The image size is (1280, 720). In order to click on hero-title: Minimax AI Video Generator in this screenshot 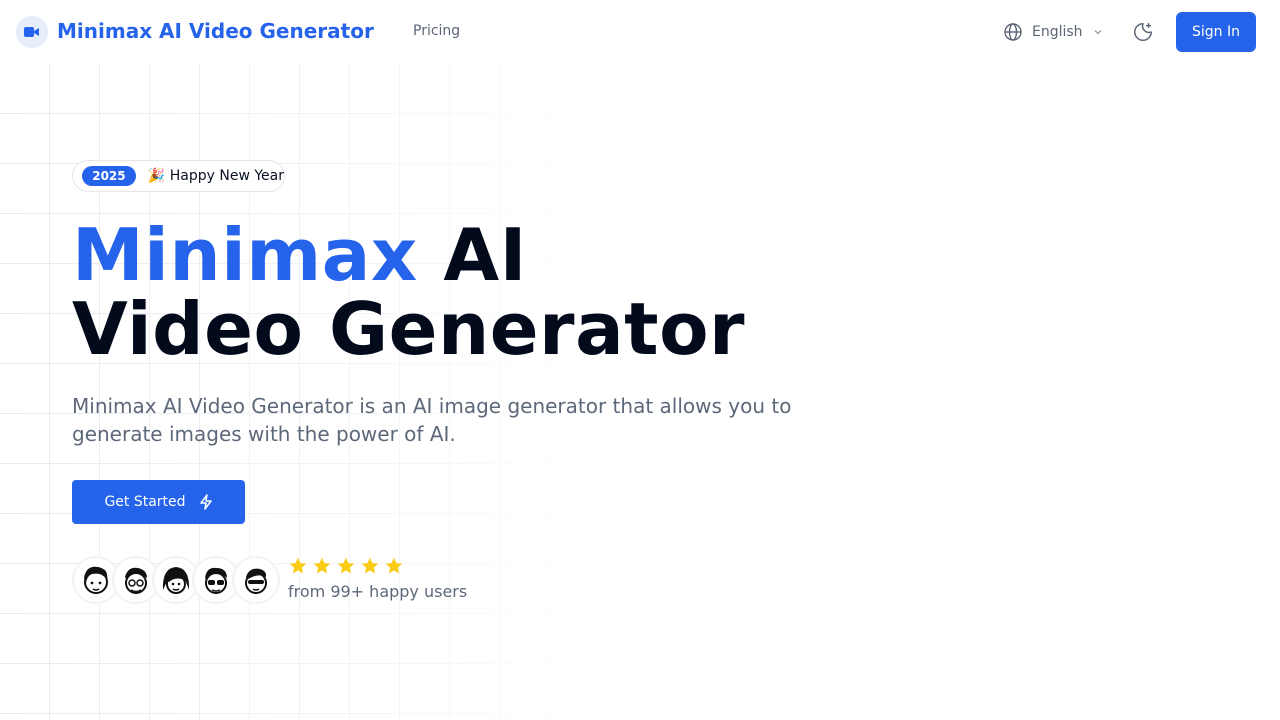, I will do `click(408, 292)`.